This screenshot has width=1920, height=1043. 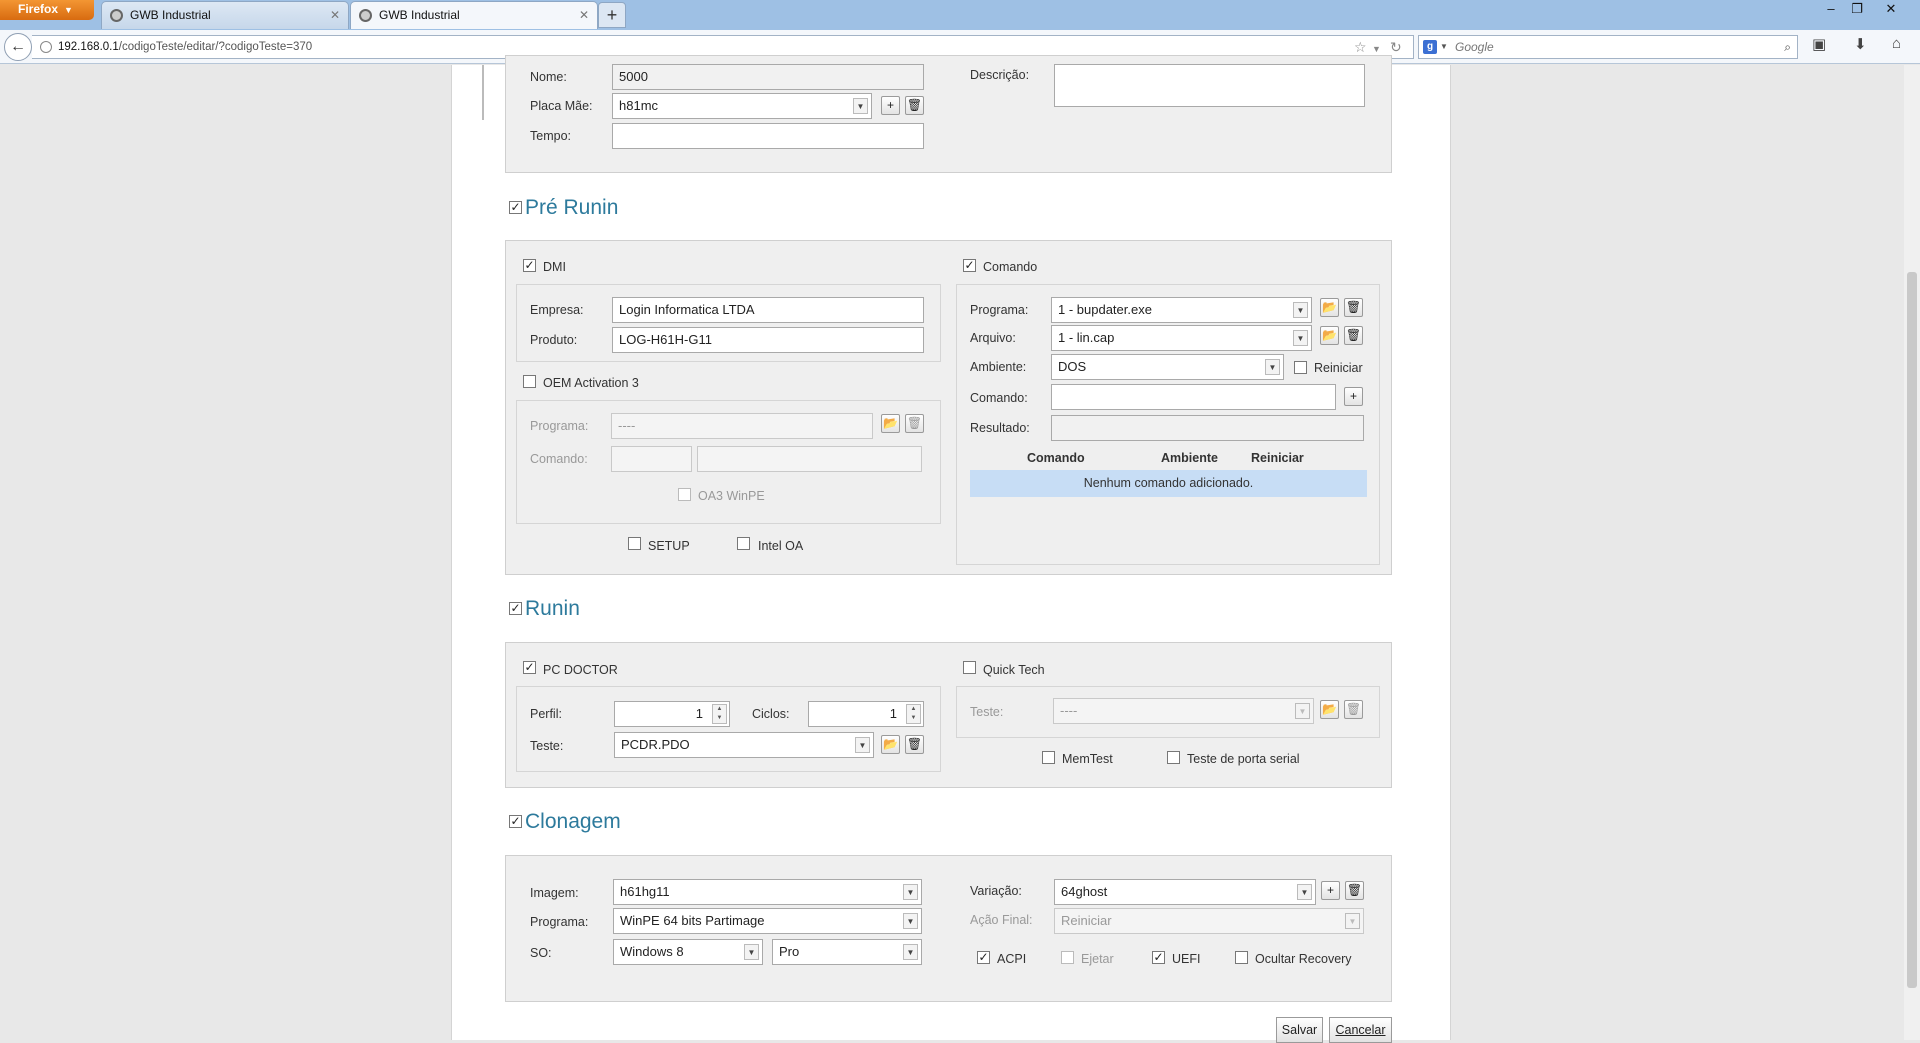 I want to click on ocultar-recovery-checkbox, so click(x=1241, y=957).